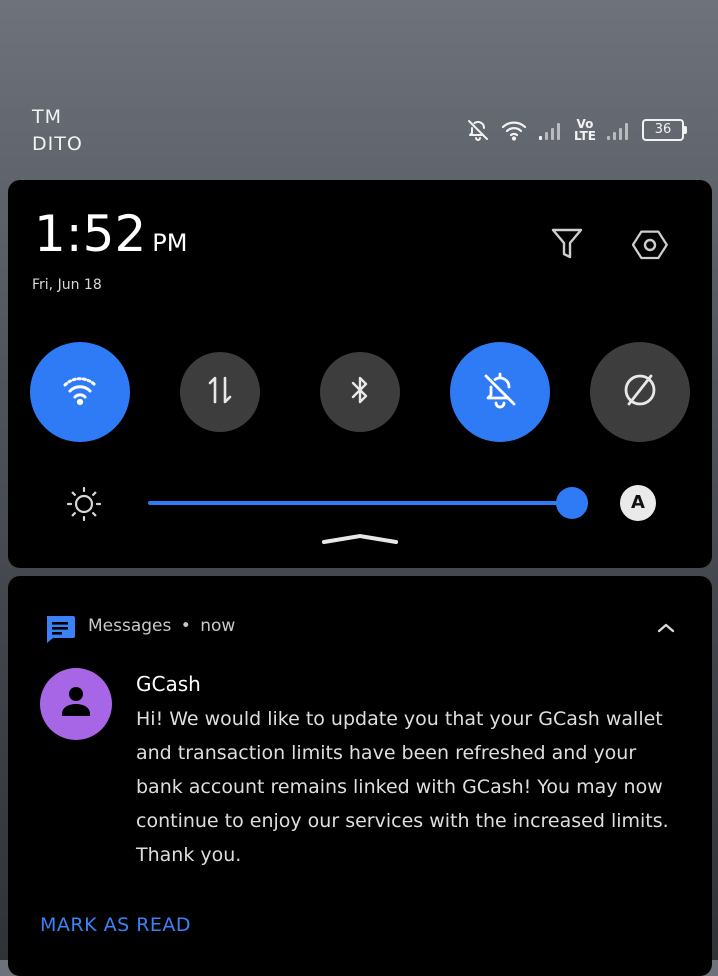  Describe the element at coordinates (60, 631) in the screenshot. I see `messages-app-icon` at that location.